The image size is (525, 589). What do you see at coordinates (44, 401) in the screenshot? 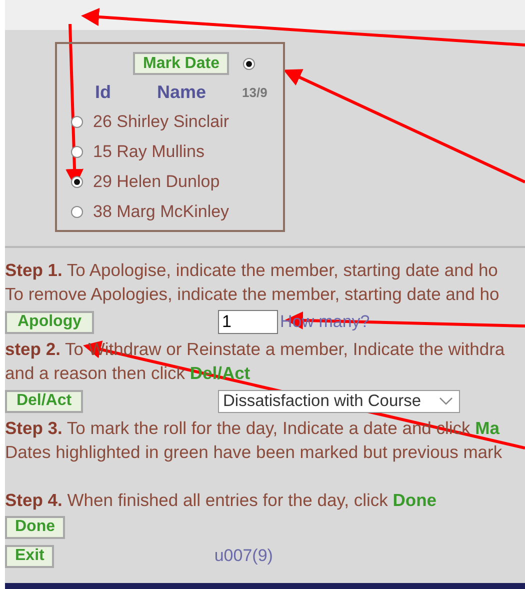
I see `del-act-button: Del/Act` at bounding box center [44, 401].